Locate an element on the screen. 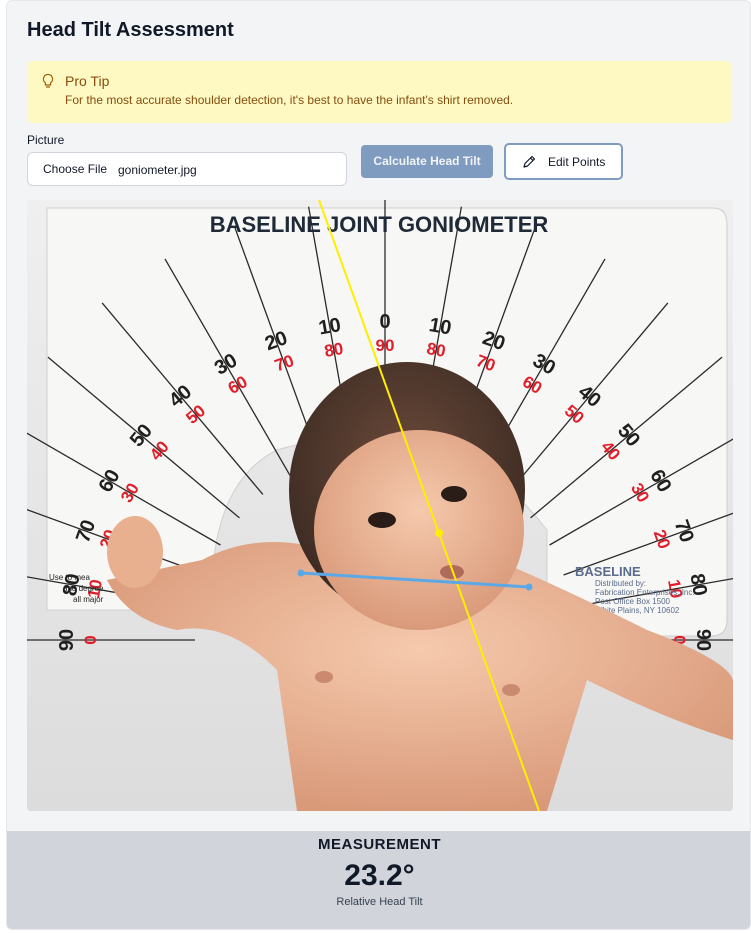 The height and width of the screenshot is (933, 751). choose-file-button: Choose File is located at coordinates (75, 169).